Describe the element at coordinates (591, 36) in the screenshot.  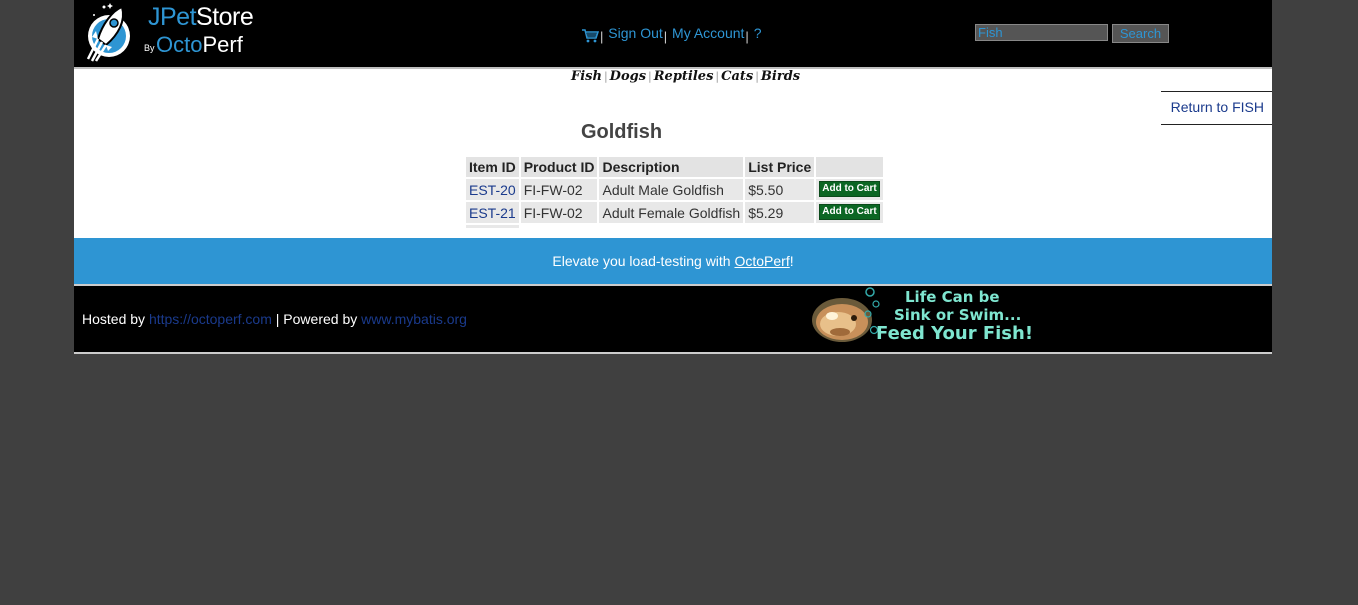
I see `cart-icon` at that location.